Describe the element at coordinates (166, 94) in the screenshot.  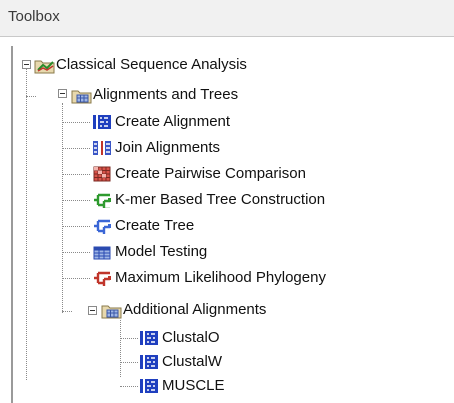
I see `tree-item-label: Alignments and Trees` at that location.